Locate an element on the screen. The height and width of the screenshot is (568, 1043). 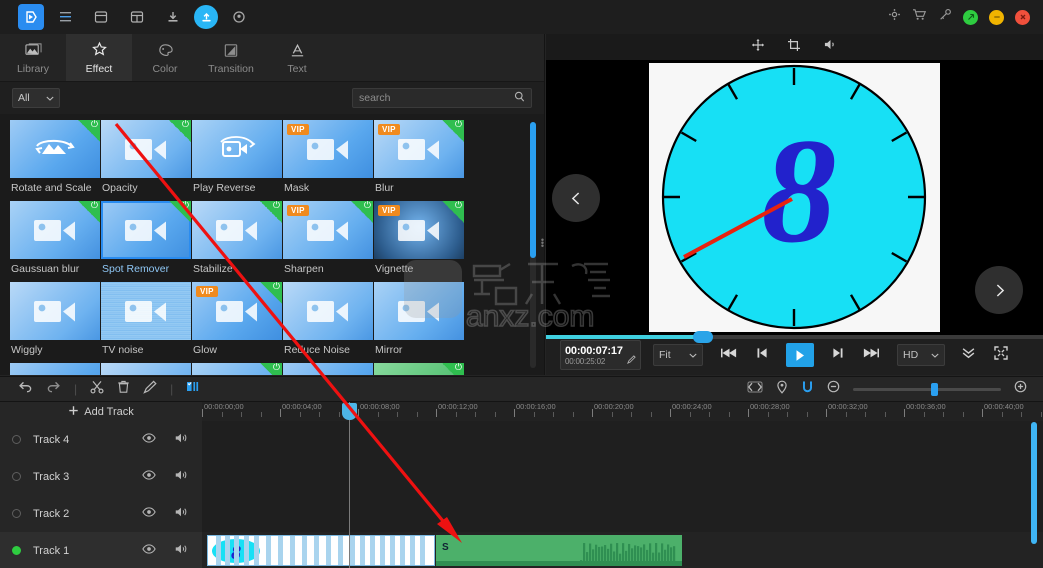
audio-clip: S is located at coordinates (559, 550).